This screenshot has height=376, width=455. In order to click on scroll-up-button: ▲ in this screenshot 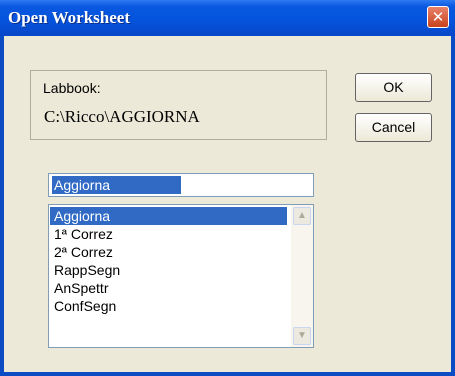, I will do `click(302, 216)`.